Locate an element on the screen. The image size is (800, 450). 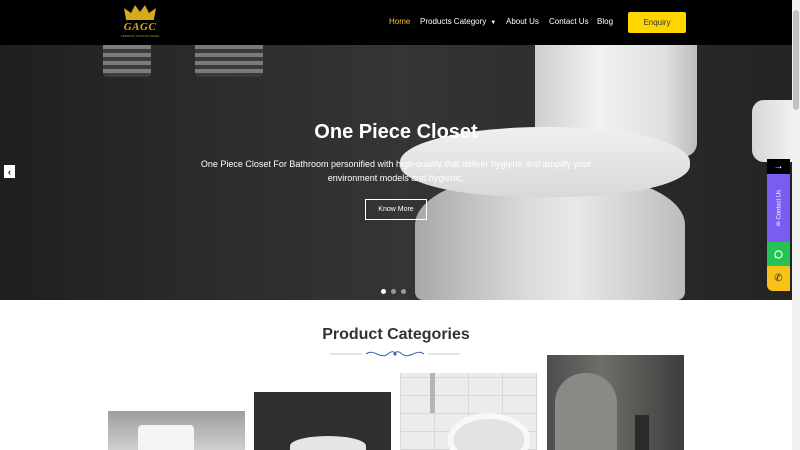
mirror-image is located at coordinates (586, 411).